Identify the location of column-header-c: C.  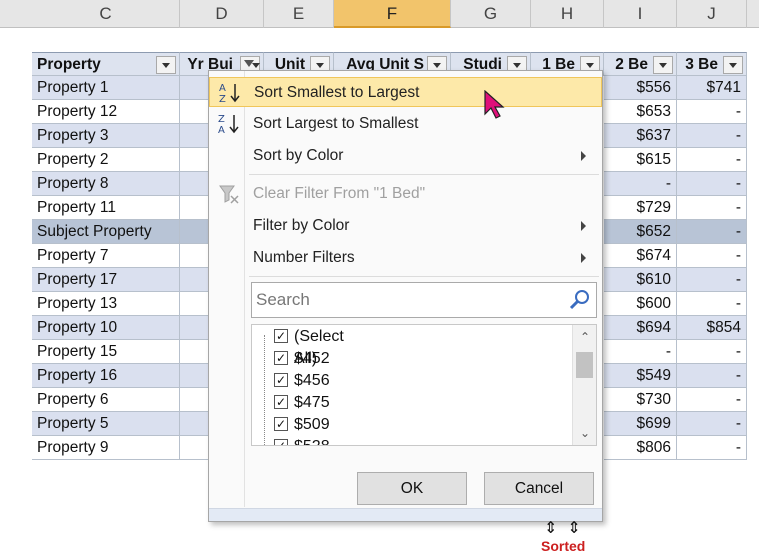
(106, 14).